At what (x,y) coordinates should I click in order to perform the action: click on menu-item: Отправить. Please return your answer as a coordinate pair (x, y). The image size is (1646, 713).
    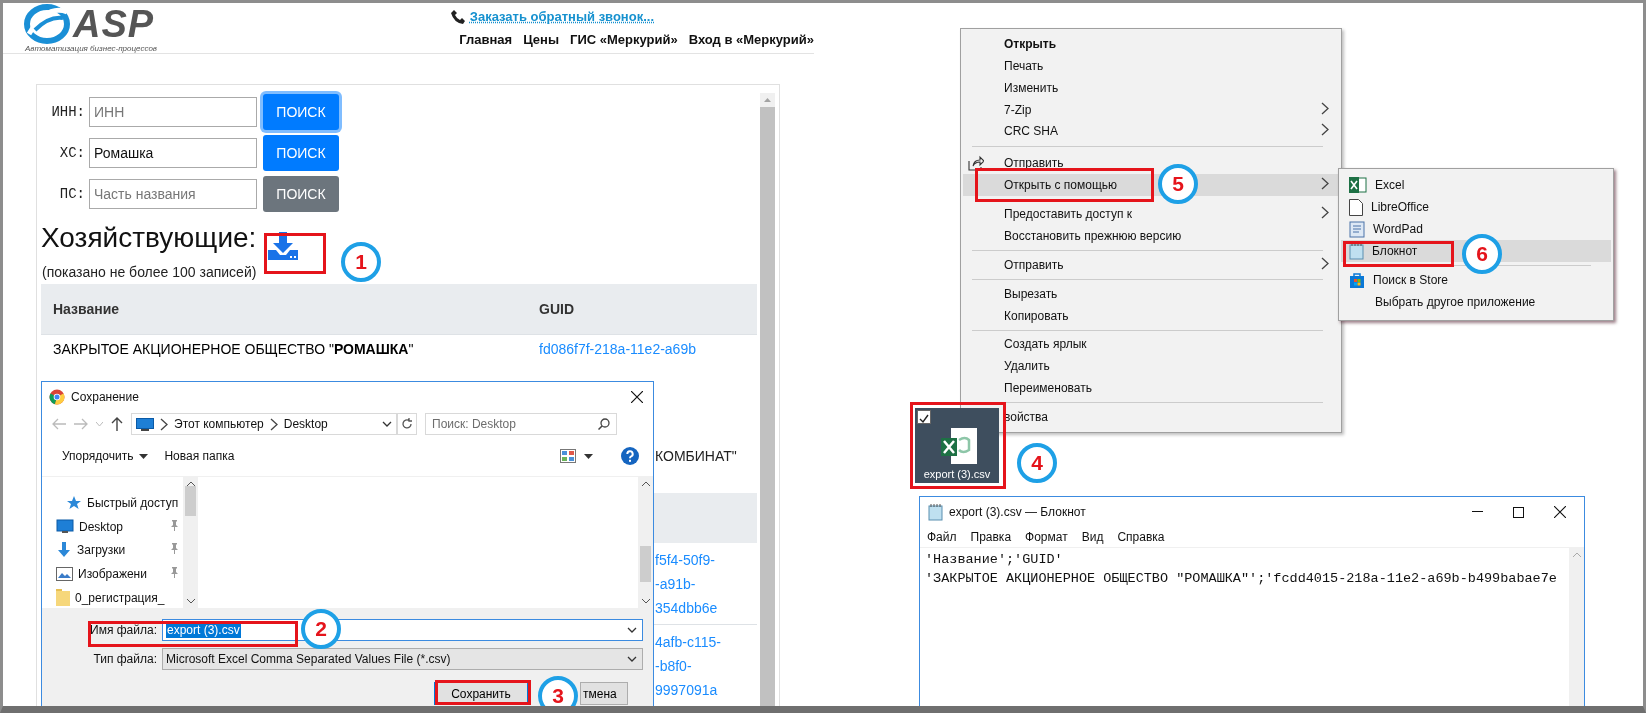
    Looking at the image, I should click on (1151, 264).